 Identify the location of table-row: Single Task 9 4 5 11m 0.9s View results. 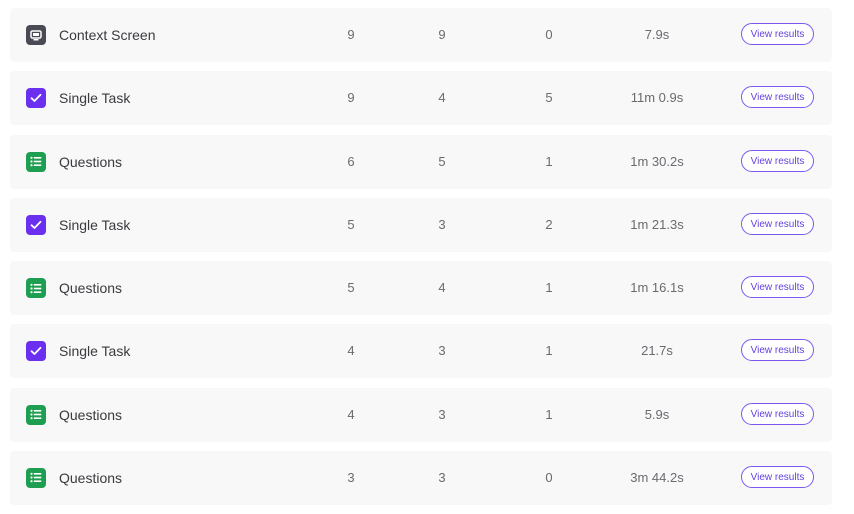
(421, 98).